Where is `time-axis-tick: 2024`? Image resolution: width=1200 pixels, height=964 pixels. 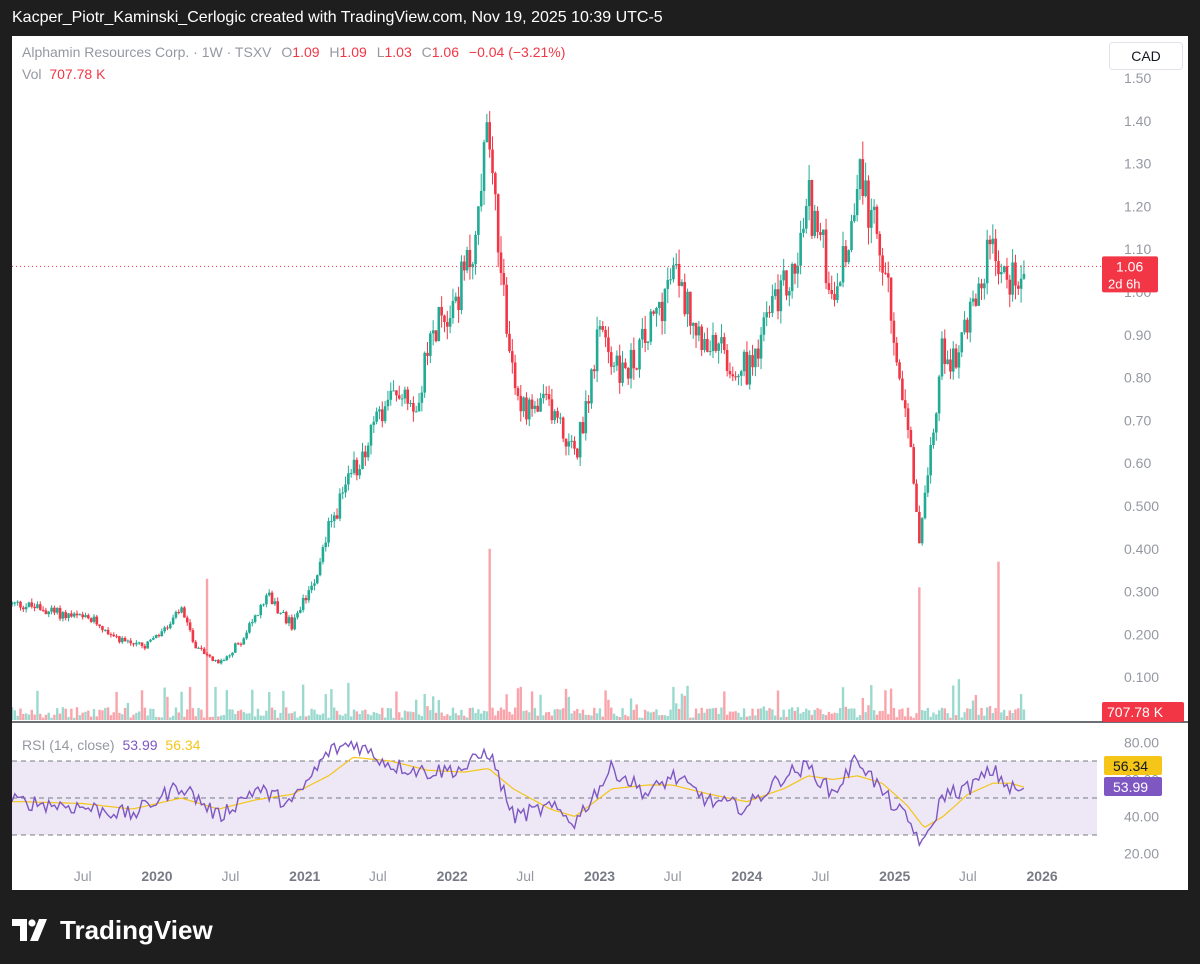
time-axis-tick: 2024 is located at coordinates (746, 876).